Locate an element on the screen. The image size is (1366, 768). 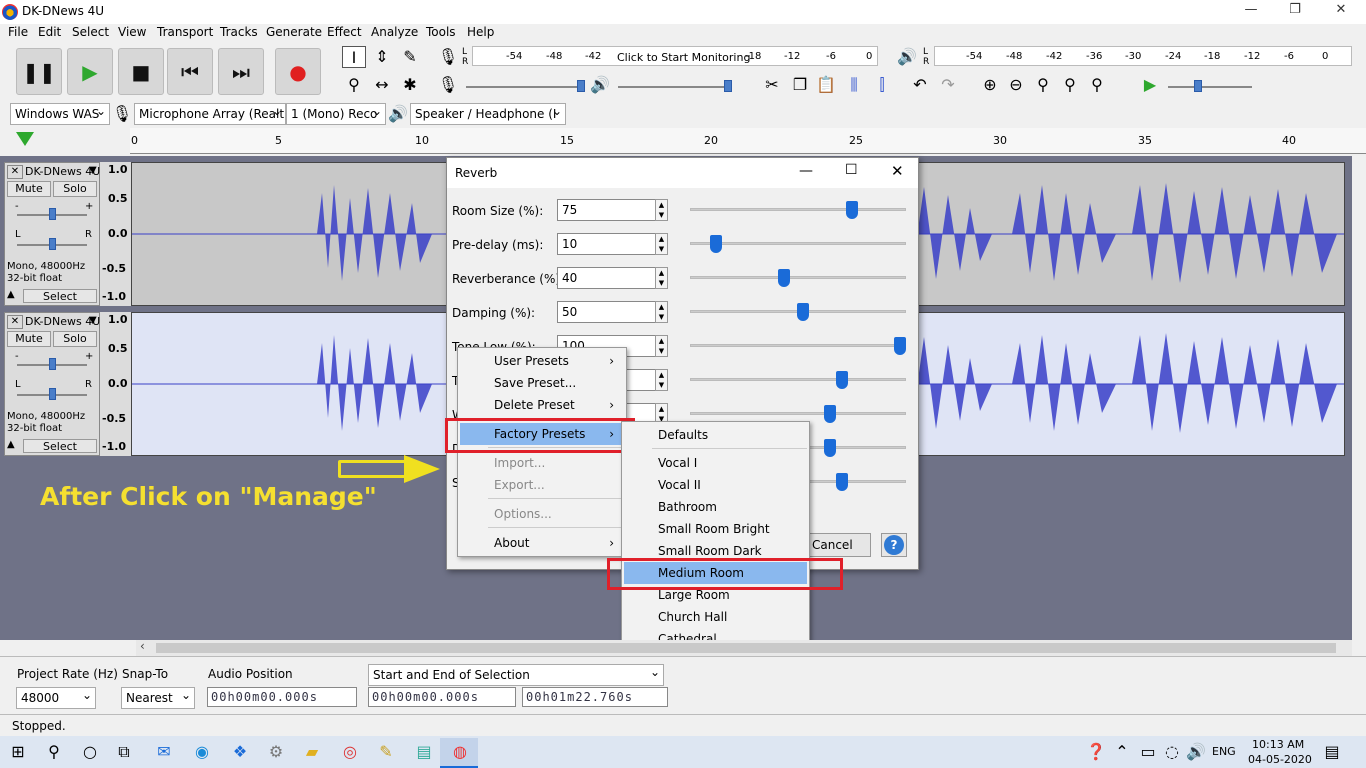
dropbox-icon: ❖ is located at coordinates (240, 752).